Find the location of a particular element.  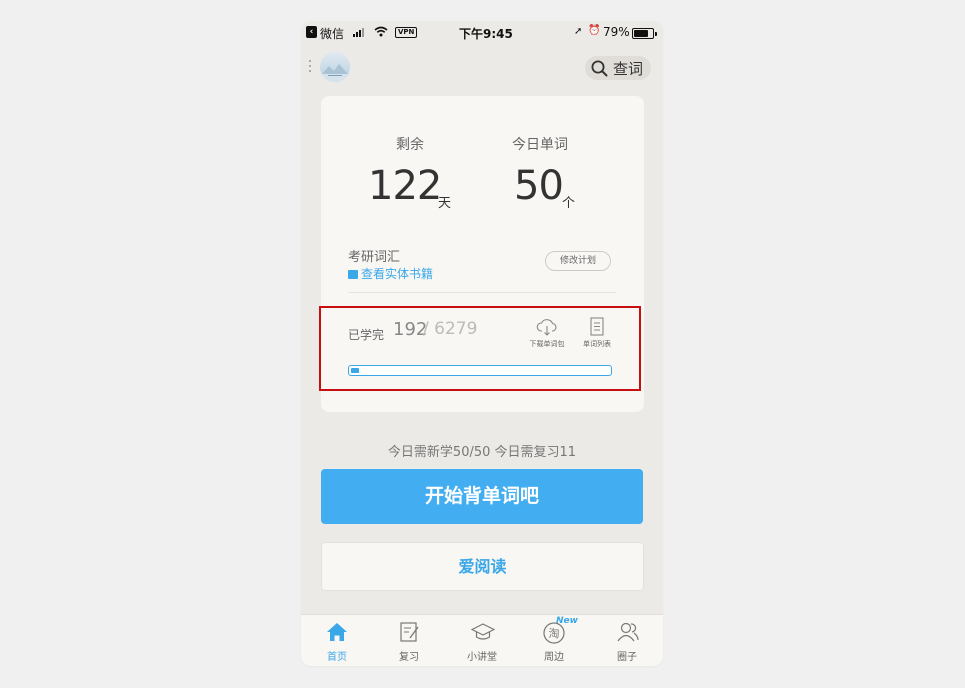

lookup-word-label: 查词 is located at coordinates (628, 69).